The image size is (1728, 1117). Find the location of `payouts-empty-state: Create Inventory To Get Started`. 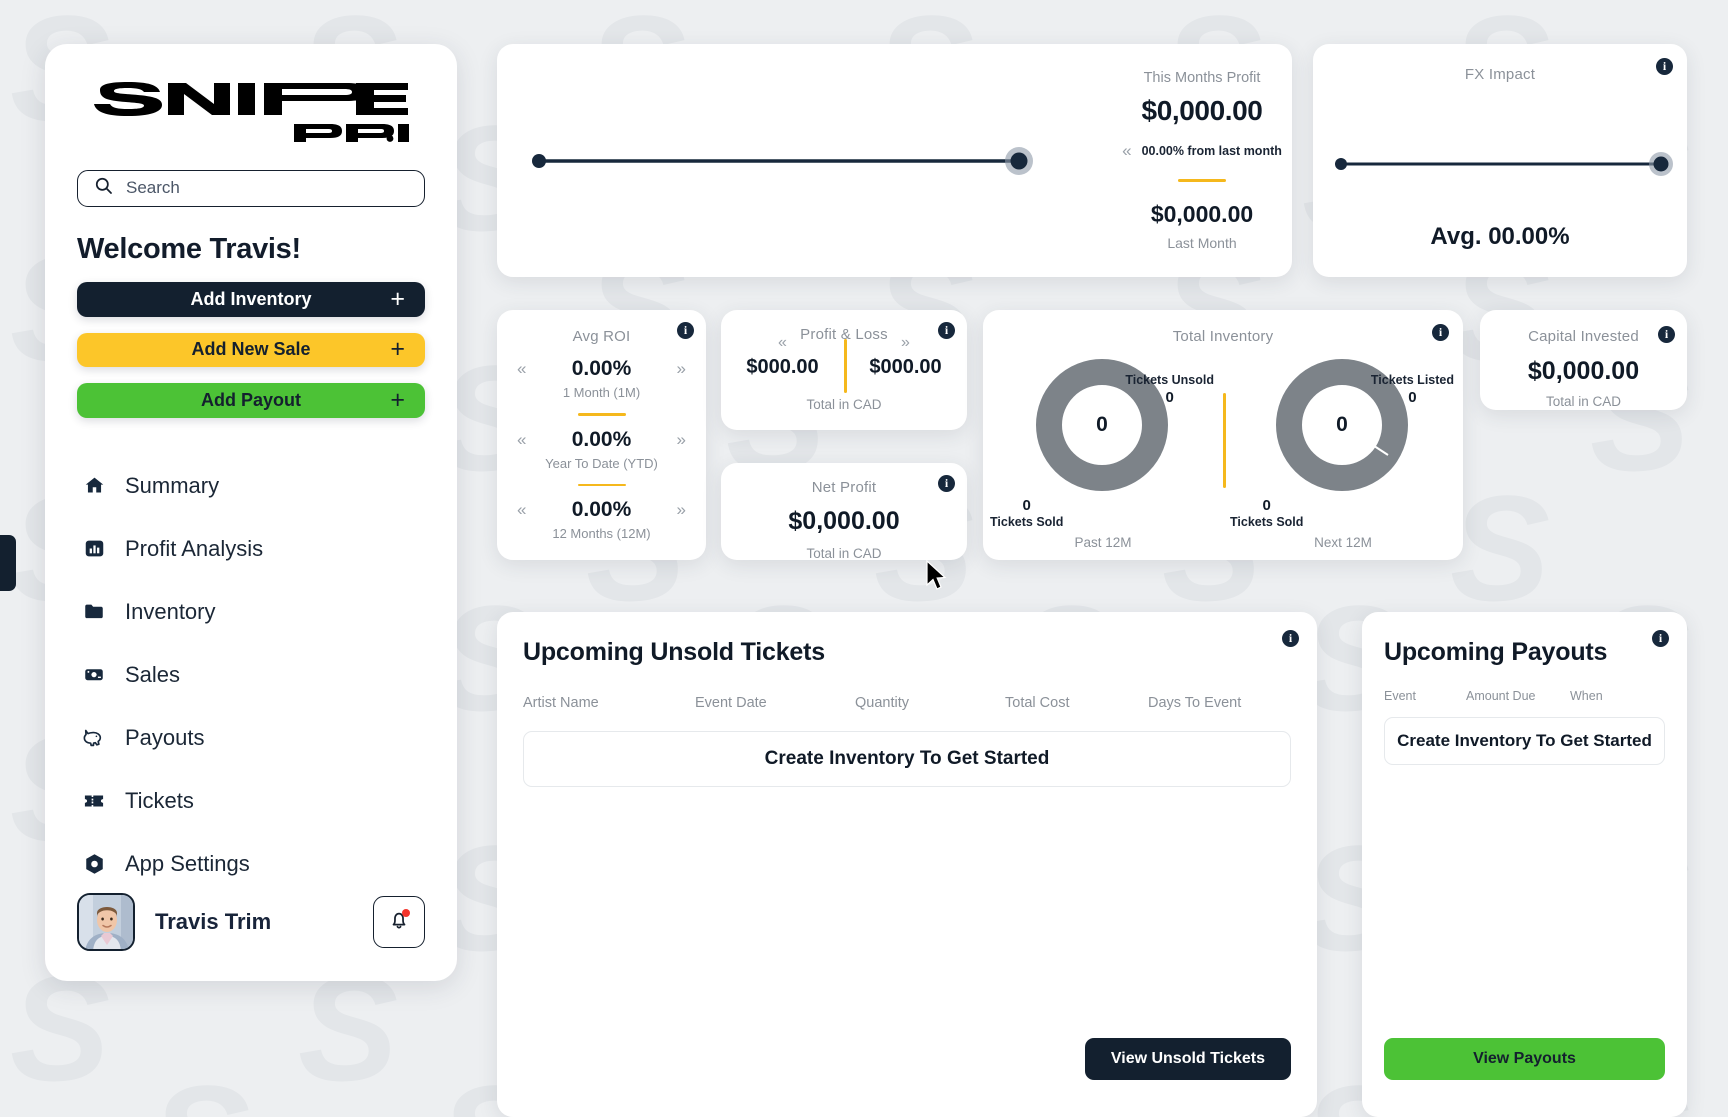

payouts-empty-state: Create Inventory To Get Started is located at coordinates (1524, 741).